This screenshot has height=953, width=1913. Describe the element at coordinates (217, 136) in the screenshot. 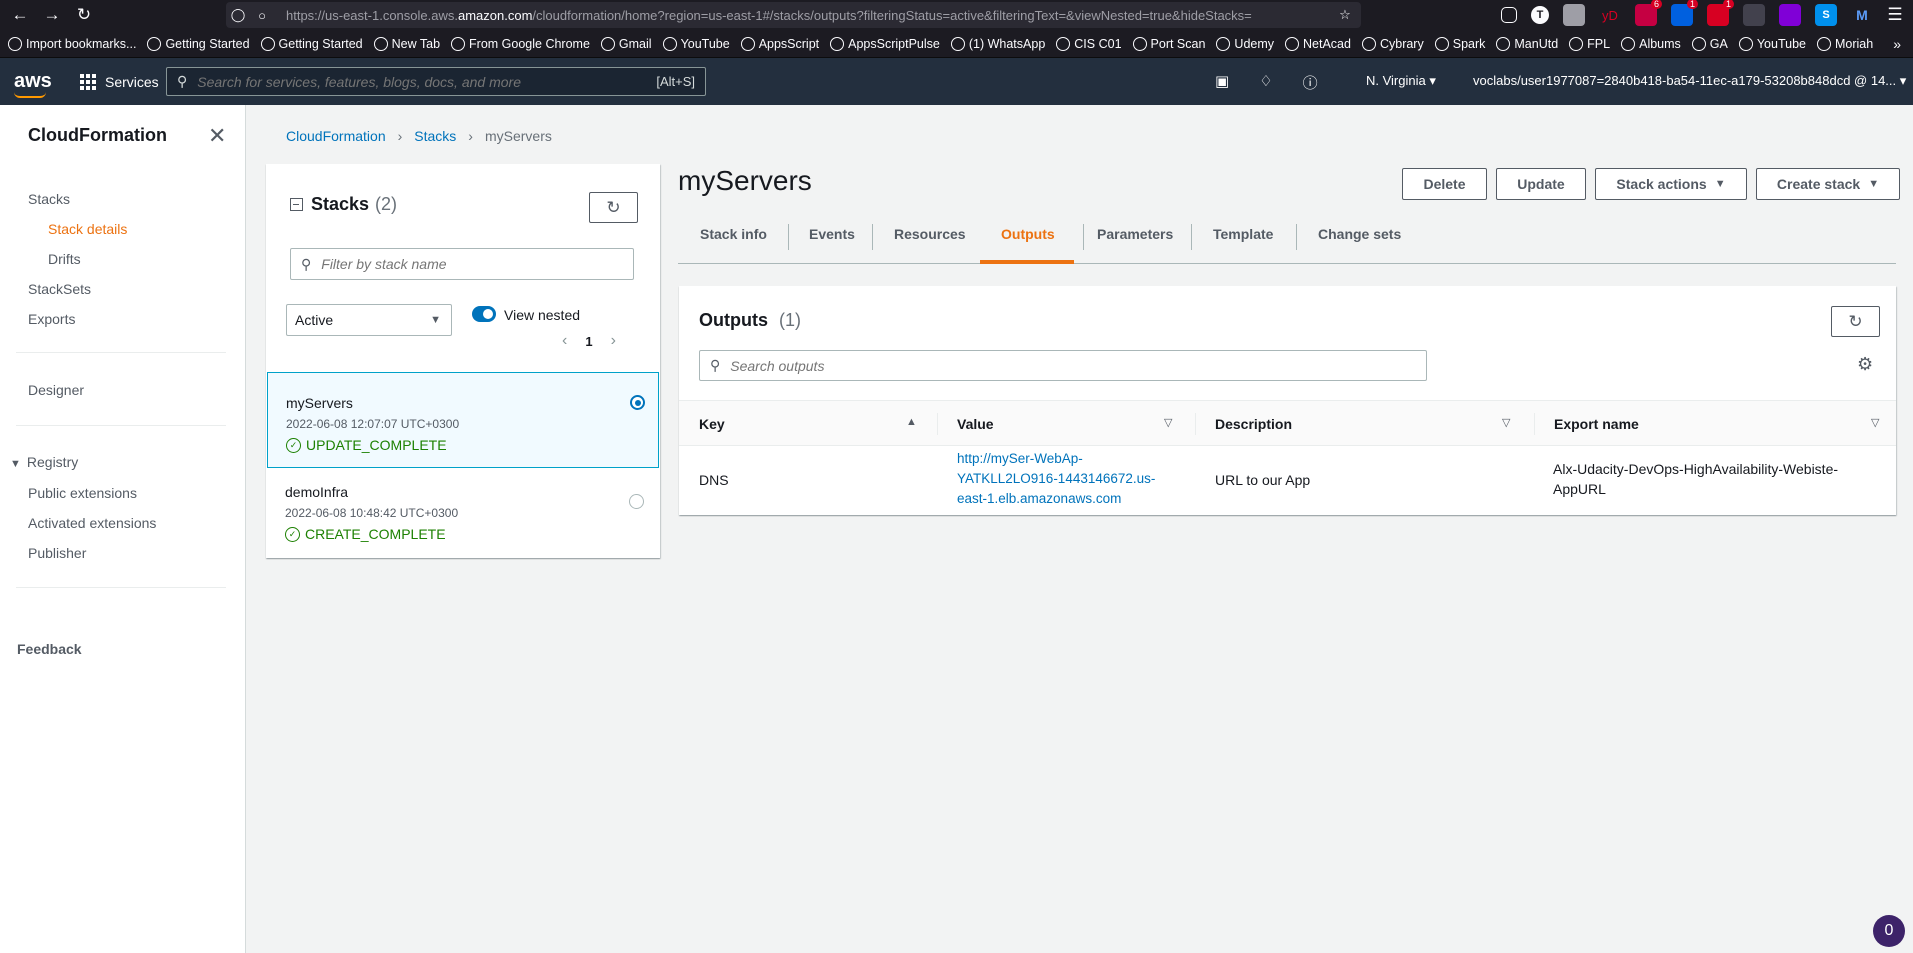

I see `close-icon: ✕` at that location.